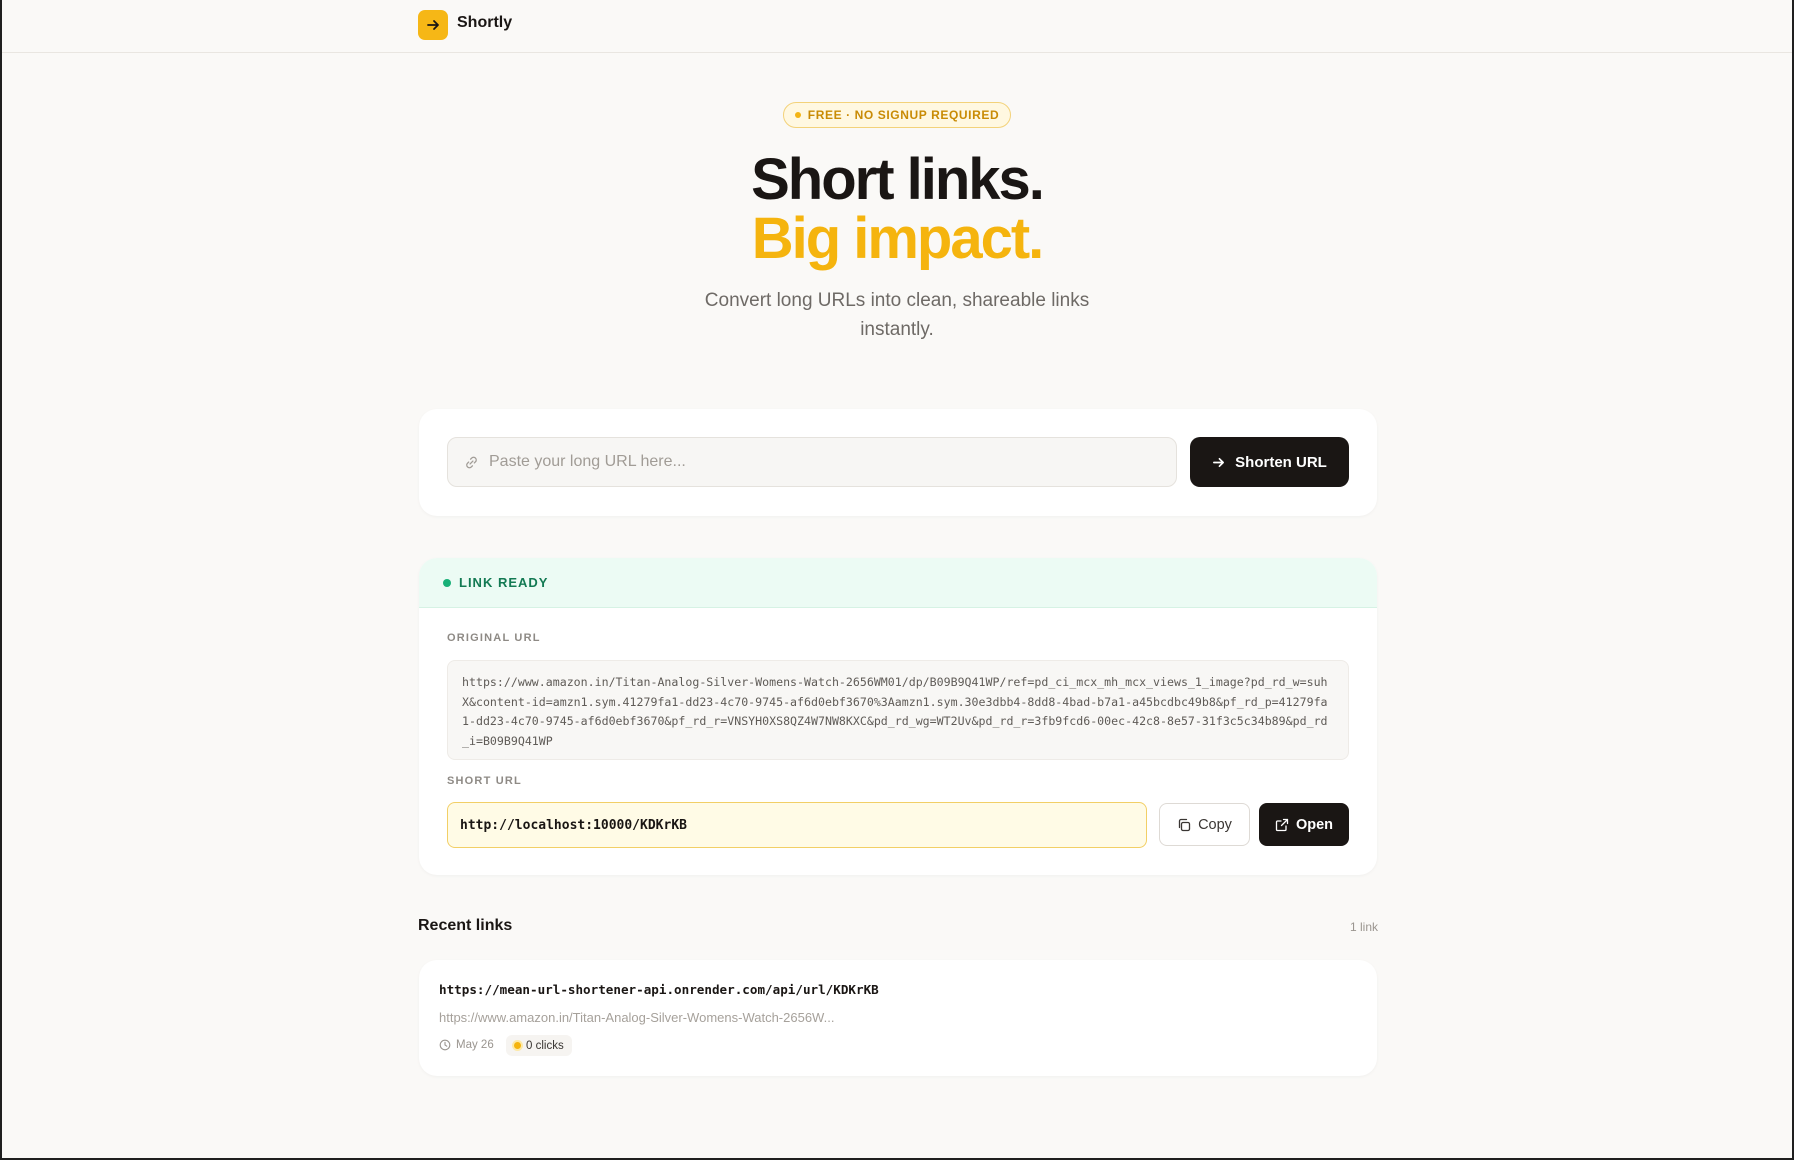 The image size is (1794, 1160). What do you see at coordinates (484, 781) in the screenshot?
I see `short-url-label: SHORT URL` at bounding box center [484, 781].